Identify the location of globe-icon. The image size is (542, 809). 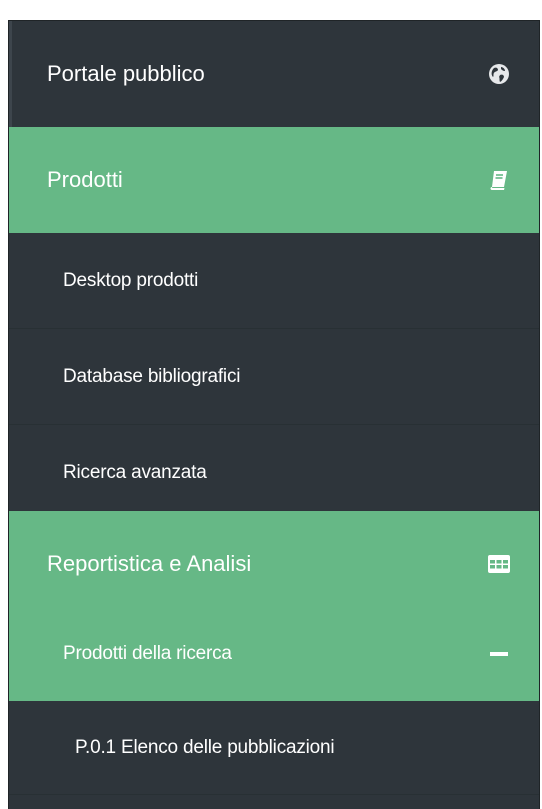
(499, 74).